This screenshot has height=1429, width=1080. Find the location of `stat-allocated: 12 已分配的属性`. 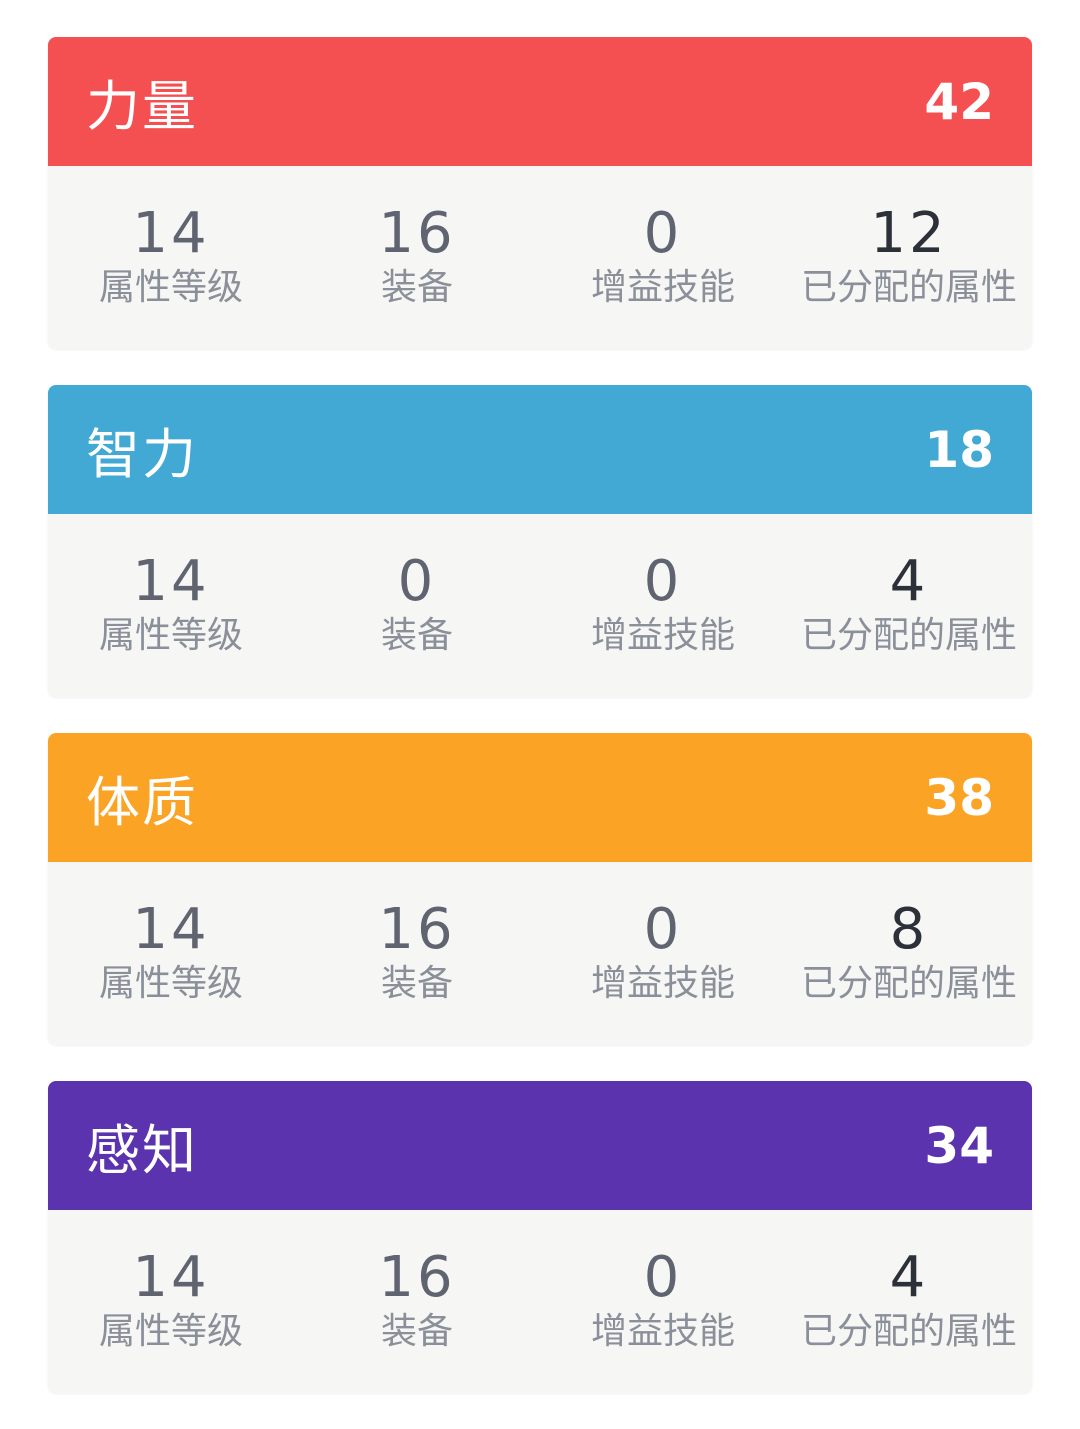

stat-allocated: 12 已分配的属性 is located at coordinates (909, 257).